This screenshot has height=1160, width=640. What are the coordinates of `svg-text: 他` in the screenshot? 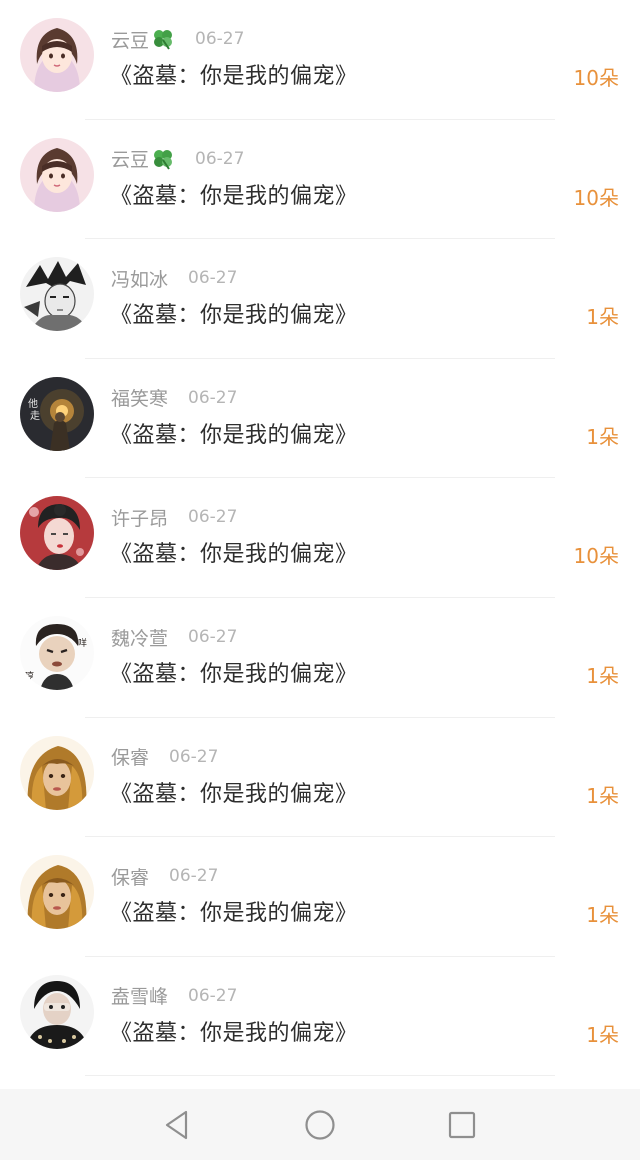 It's located at (33, 403).